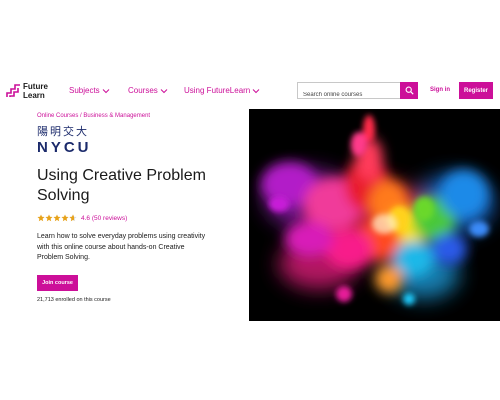 The width and height of the screenshot is (500, 400). I want to click on nav-using-futurelearn: Using FutureLearn, so click(222, 90).